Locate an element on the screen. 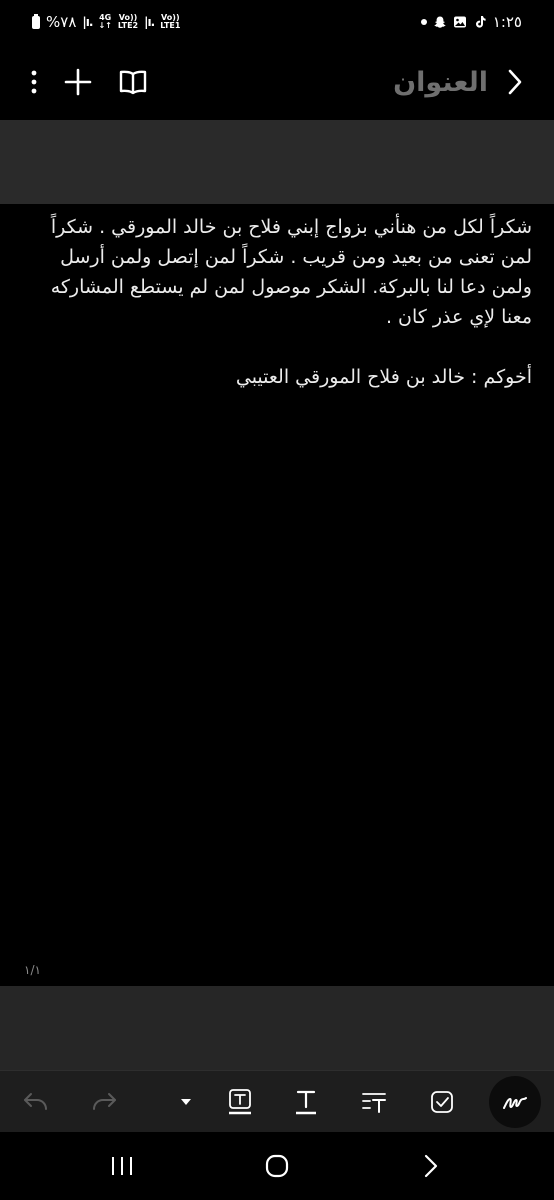 Image resolution: width=554 pixels, height=1200 pixels. note-signature: أخوكم : خالد بن فلاح المورقي العتيبي is located at coordinates (383, 377).